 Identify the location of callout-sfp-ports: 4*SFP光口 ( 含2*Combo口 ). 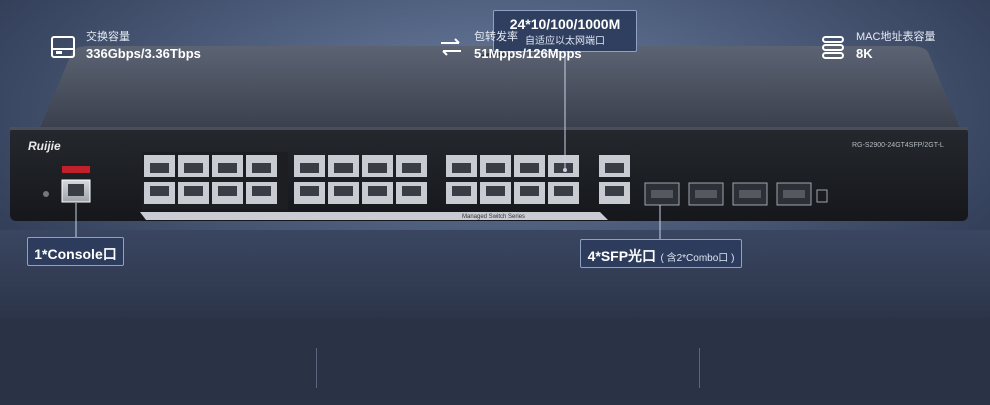
(661, 253).